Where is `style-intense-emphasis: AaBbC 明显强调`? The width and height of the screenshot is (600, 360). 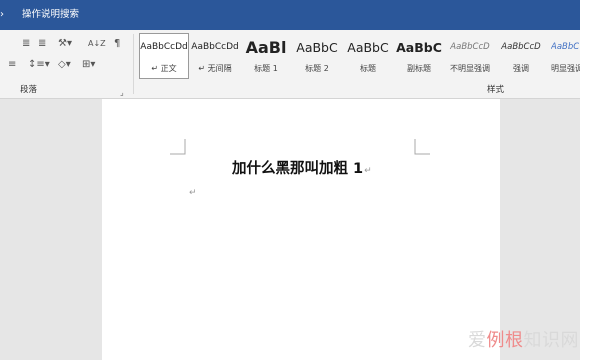
style-intense-emphasis: AaBbC 明显强调 is located at coordinates (565, 56).